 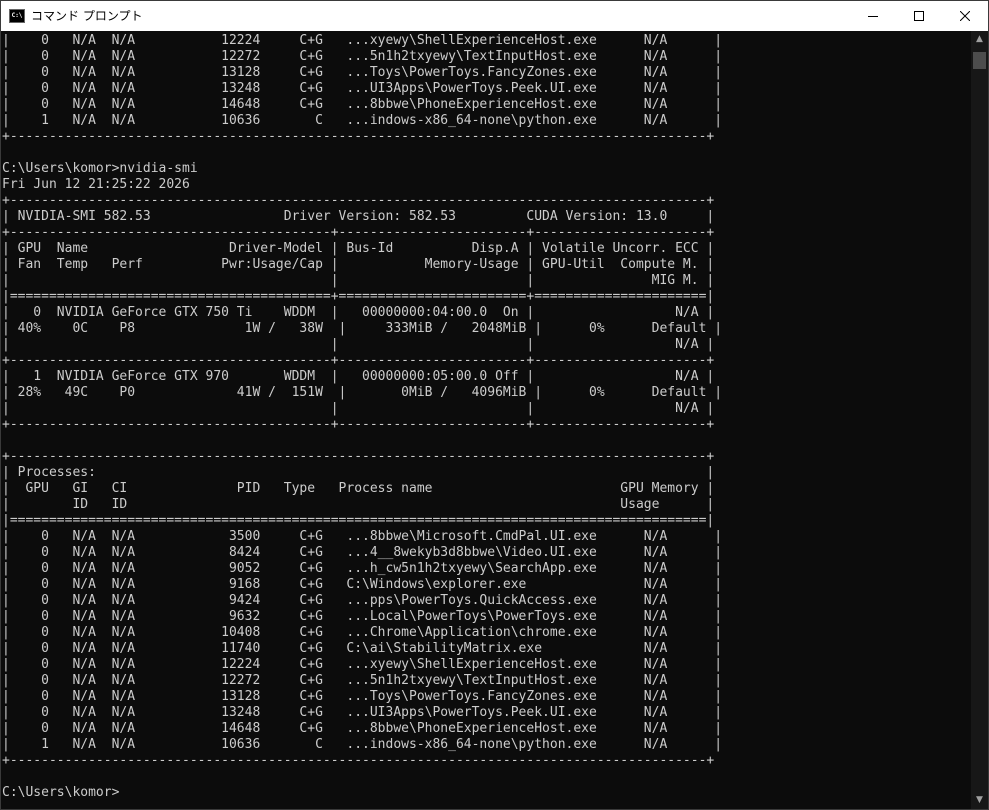 I want to click on maximize-icon, so click(x=919, y=16).